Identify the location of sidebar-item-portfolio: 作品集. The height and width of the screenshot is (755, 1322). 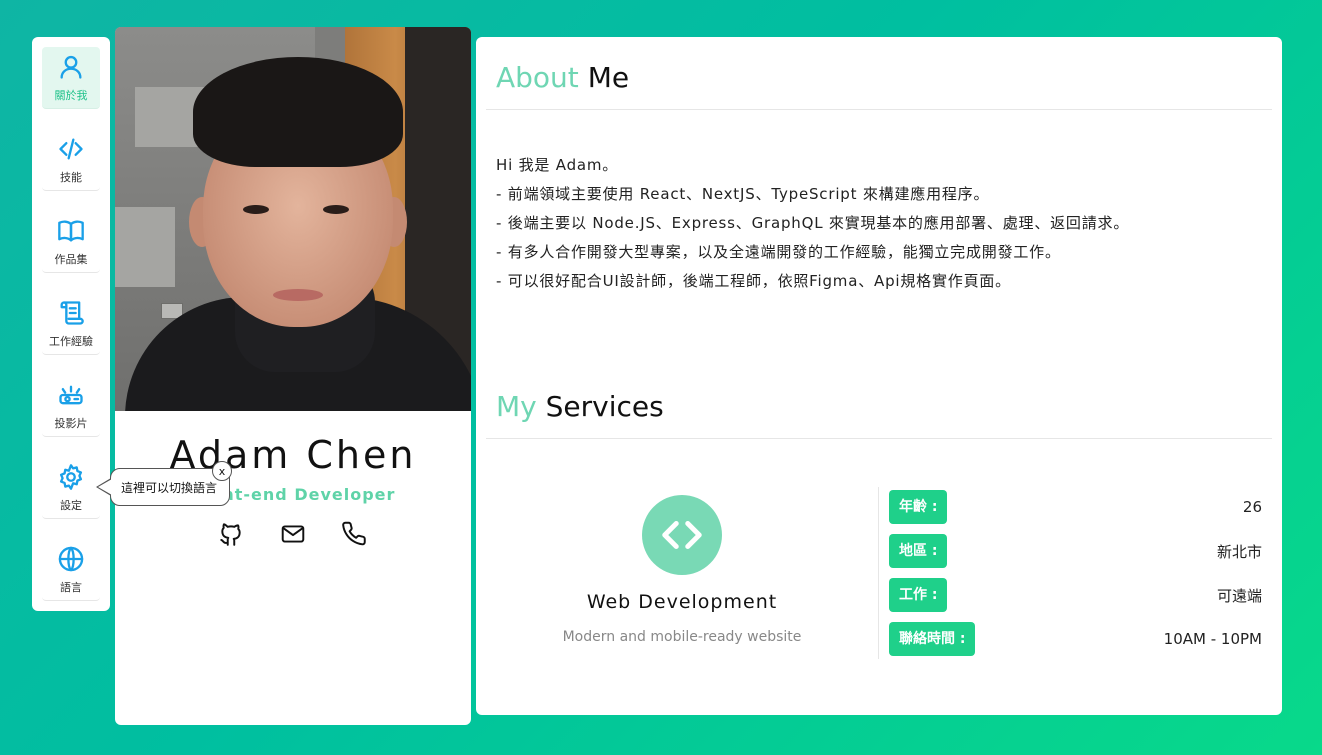
(71, 242).